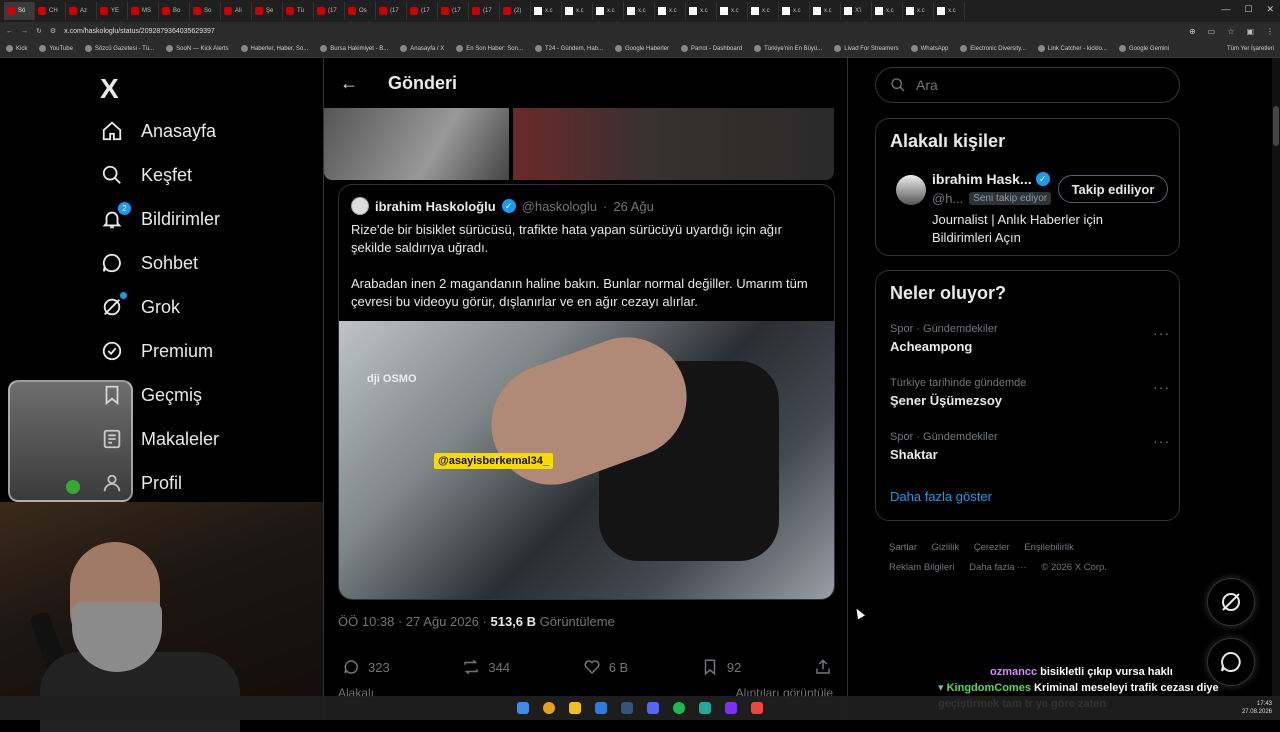 This screenshot has width=1280, height=732. What do you see at coordinates (823, 667) in the screenshot?
I see `share-button` at bounding box center [823, 667].